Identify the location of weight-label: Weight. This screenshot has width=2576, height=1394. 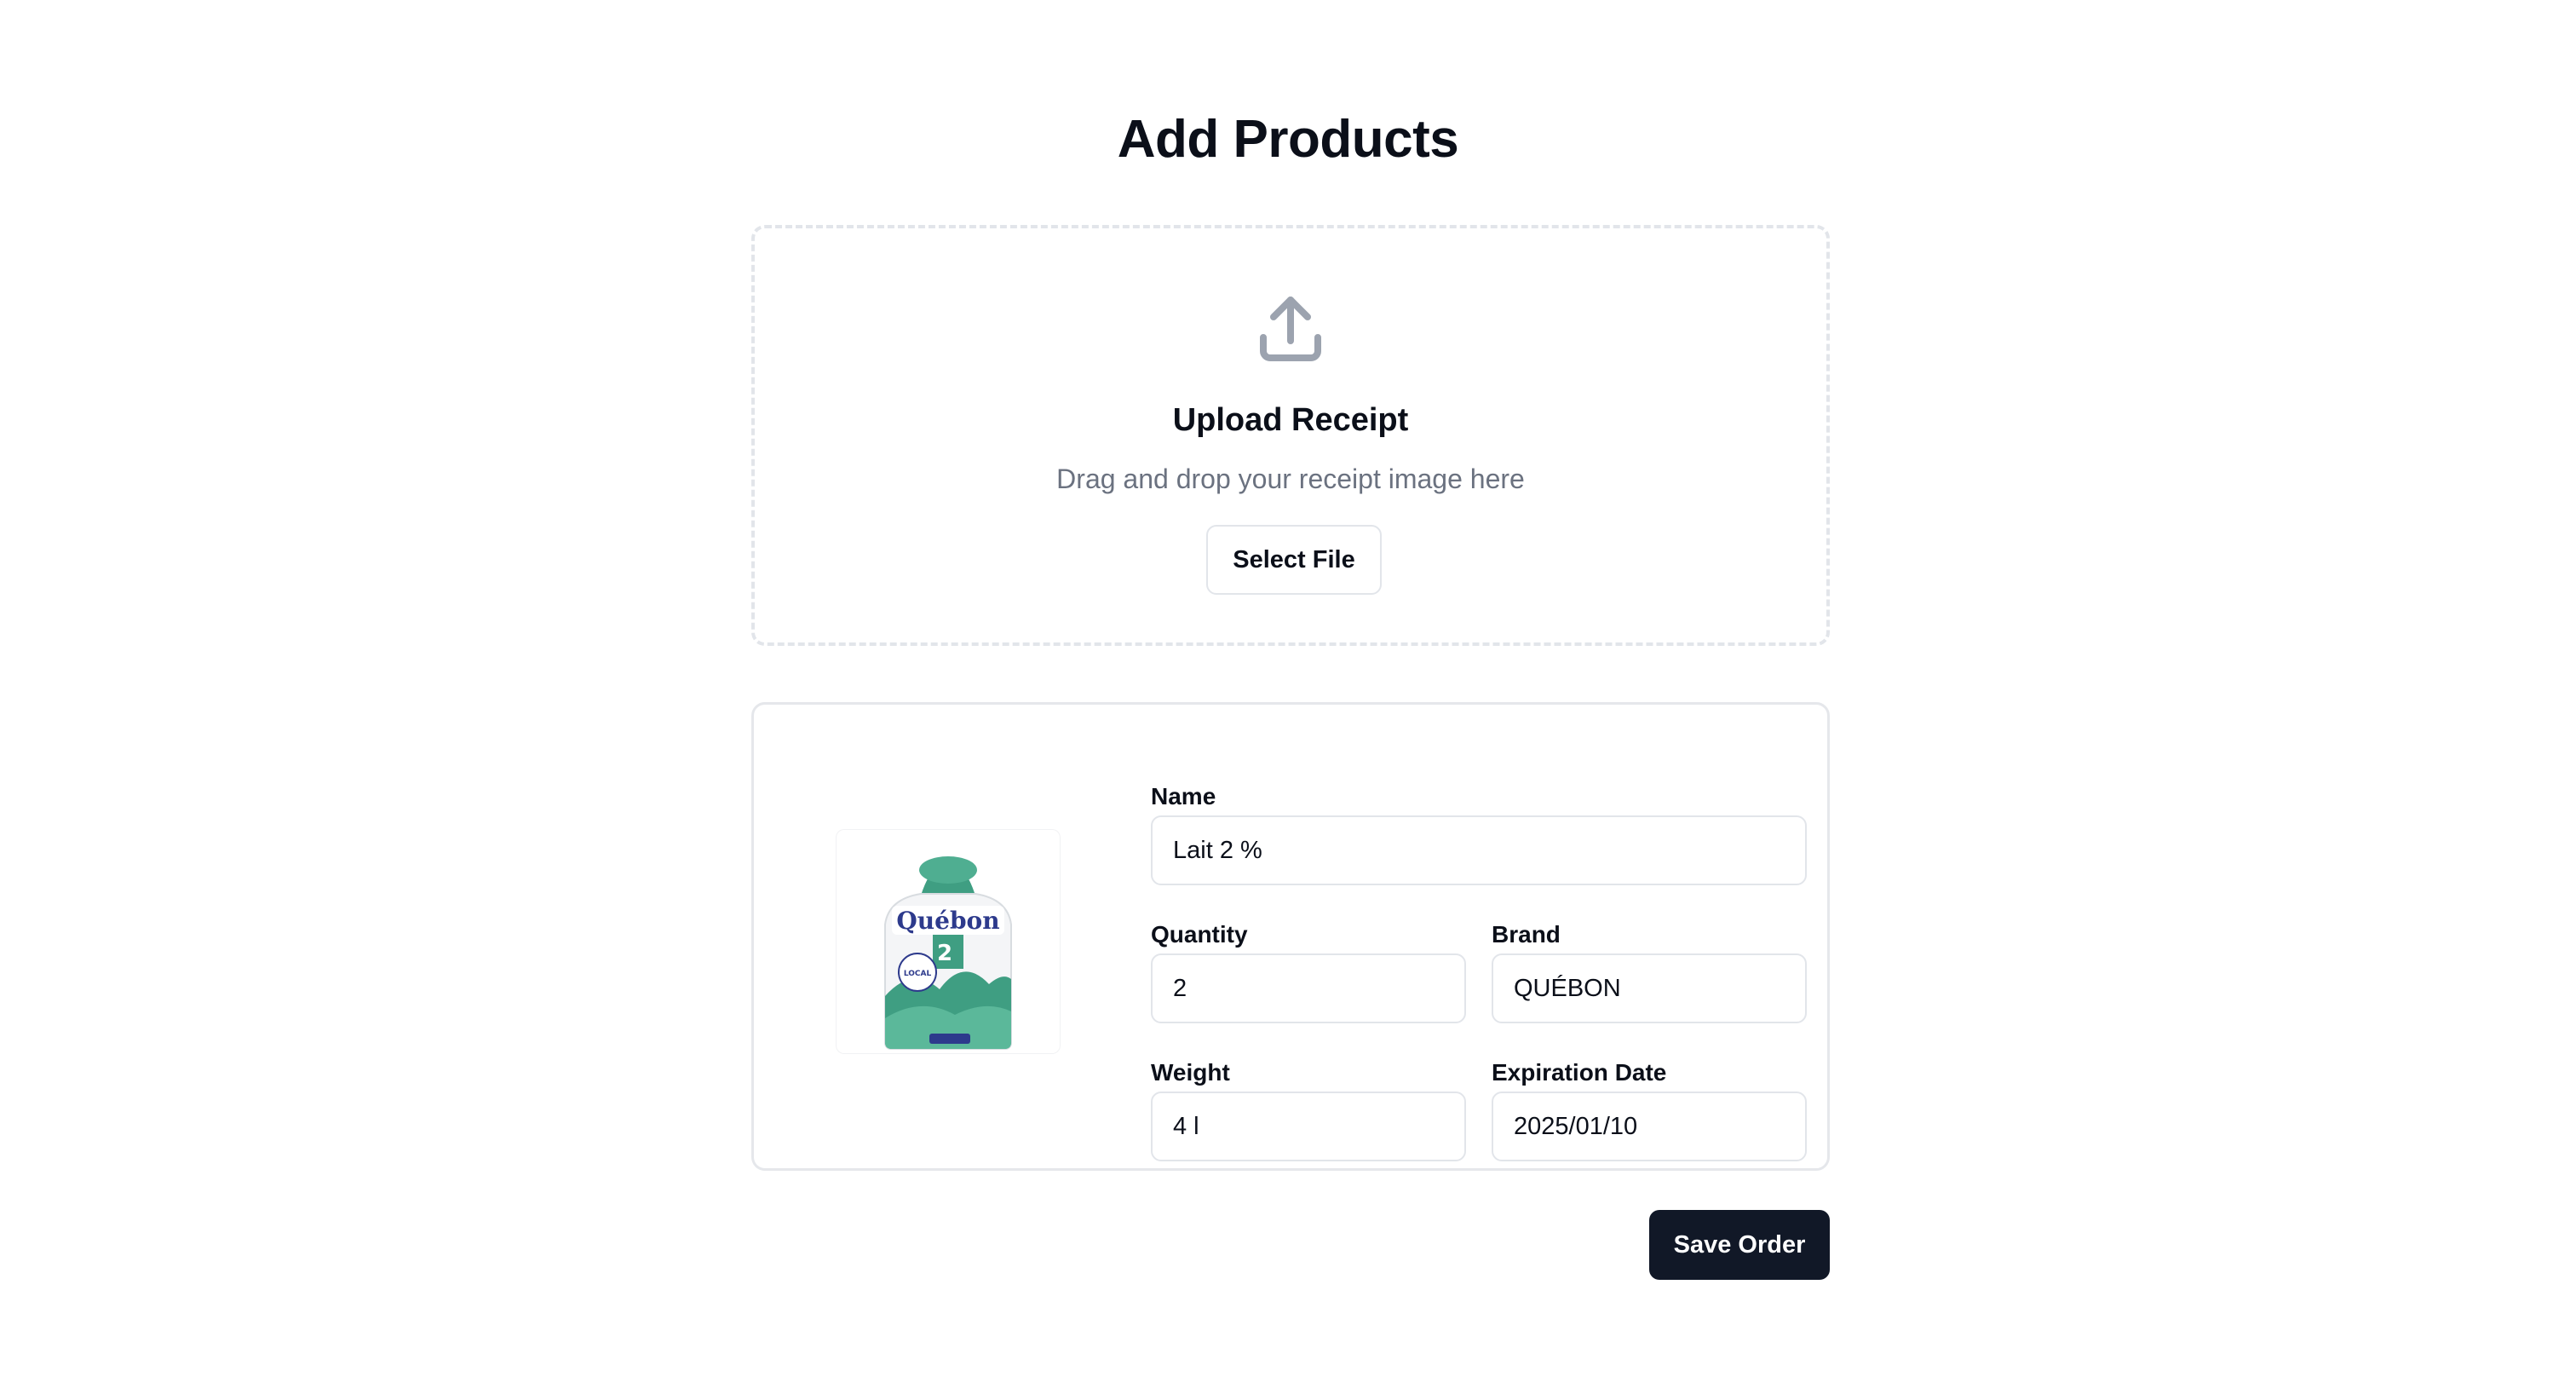
(1191, 1072).